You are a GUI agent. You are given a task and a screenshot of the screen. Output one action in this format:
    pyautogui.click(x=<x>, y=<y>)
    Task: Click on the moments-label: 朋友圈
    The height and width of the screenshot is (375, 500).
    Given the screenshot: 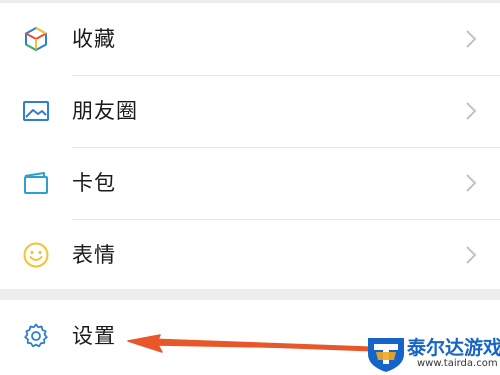 What is the action you would take?
    pyautogui.click(x=105, y=111)
    